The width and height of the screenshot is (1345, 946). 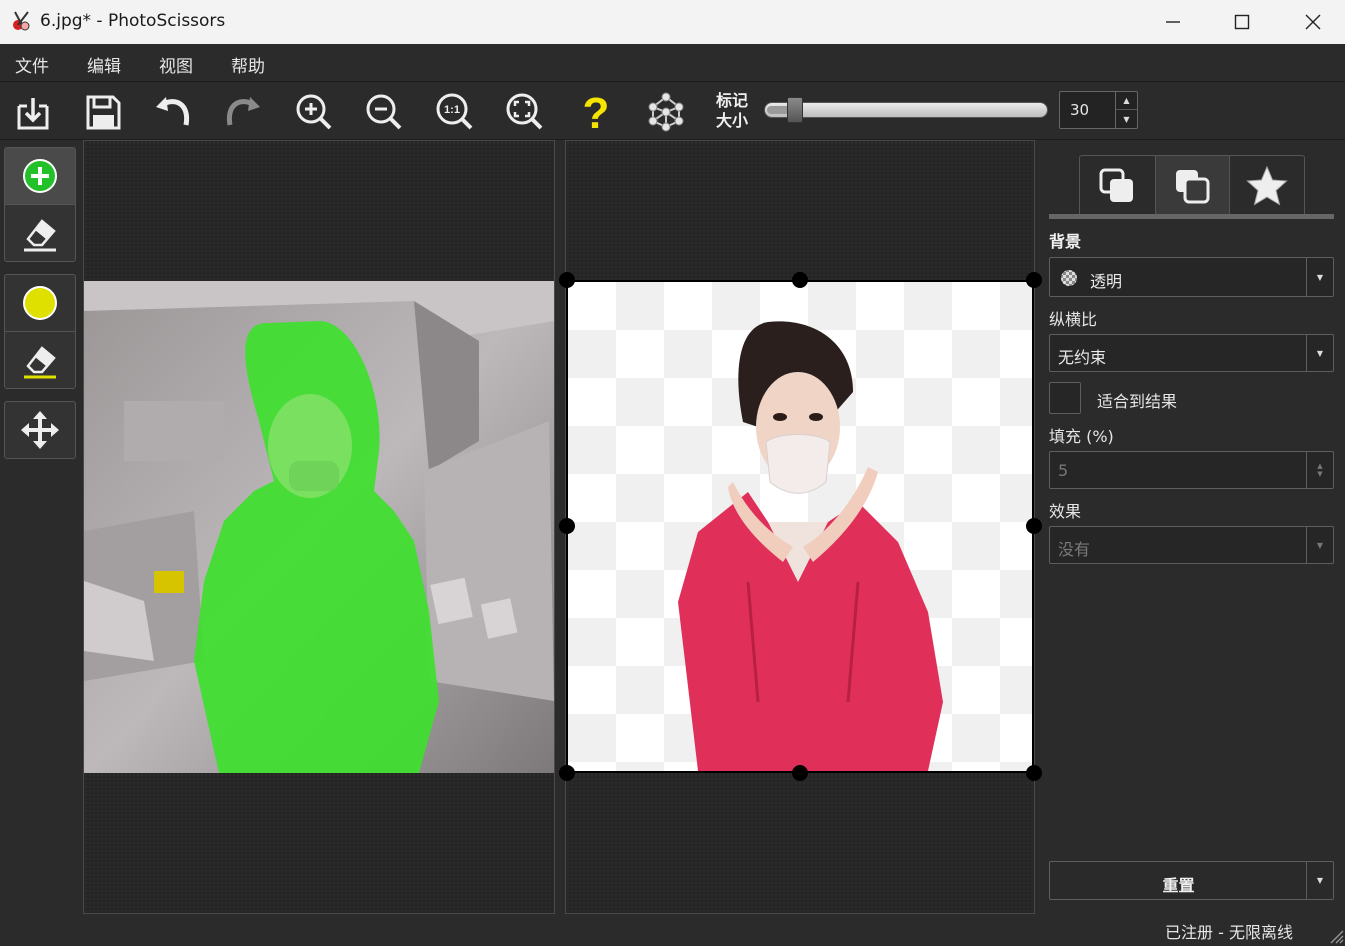 What do you see at coordinates (1319, 466) in the screenshot?
I see `fill-increment-button: ▲` at bounding box center [1319, 466].